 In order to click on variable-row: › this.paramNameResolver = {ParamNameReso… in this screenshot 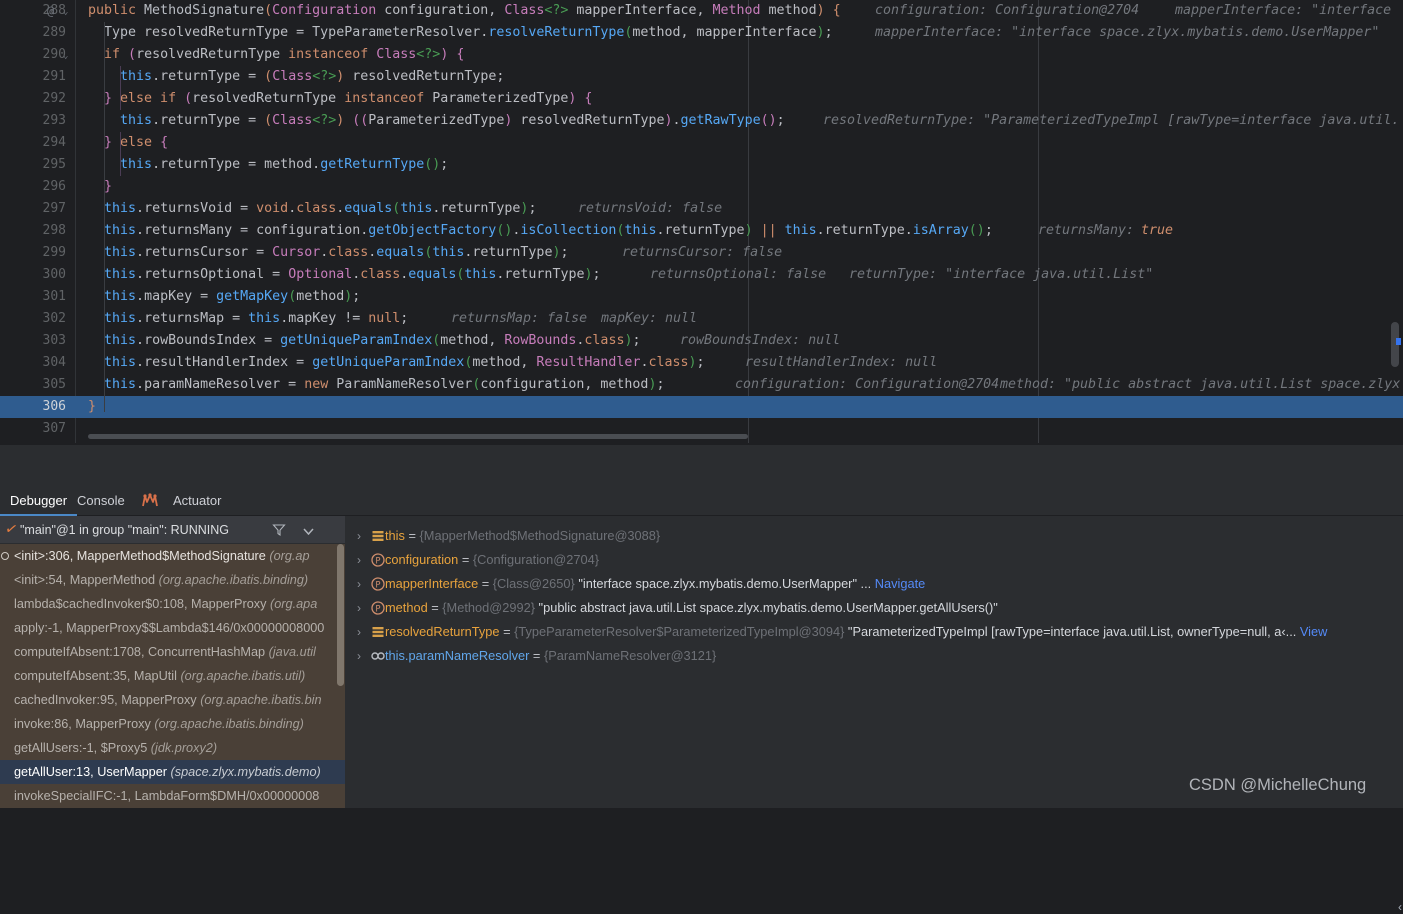, I will do `click(875, 656)`.